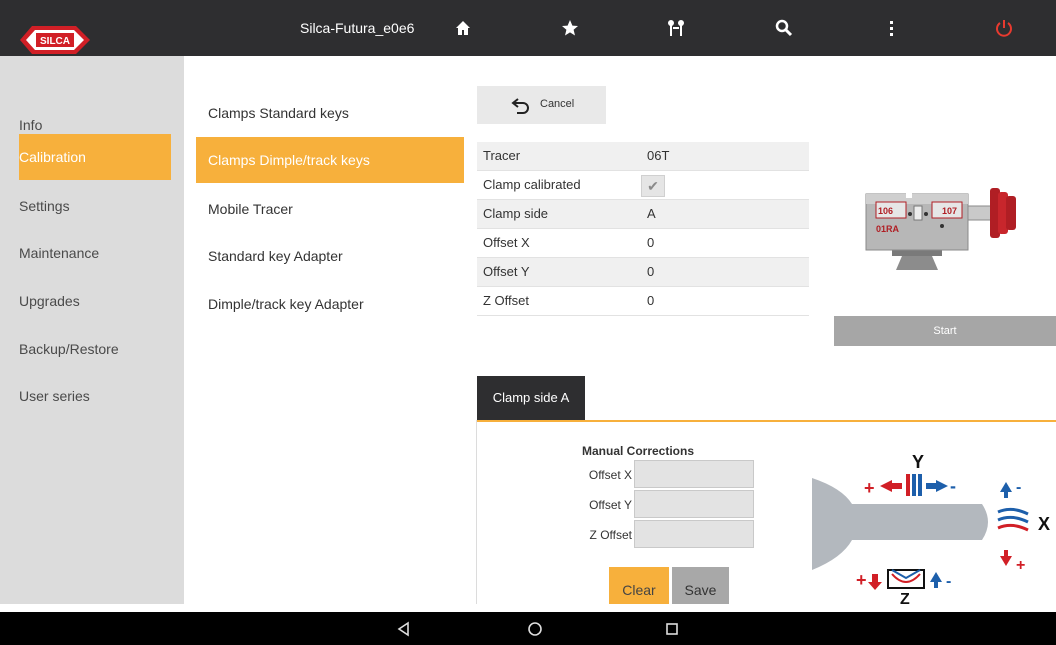 This screenshot has height=645, width=1056. Describe the element at coordinates (700, 585) in the screenshot. I see `save-button: Save` at that location.